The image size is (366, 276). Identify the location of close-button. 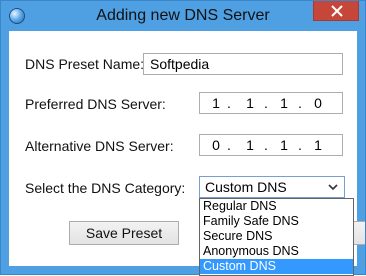
(336, 11).